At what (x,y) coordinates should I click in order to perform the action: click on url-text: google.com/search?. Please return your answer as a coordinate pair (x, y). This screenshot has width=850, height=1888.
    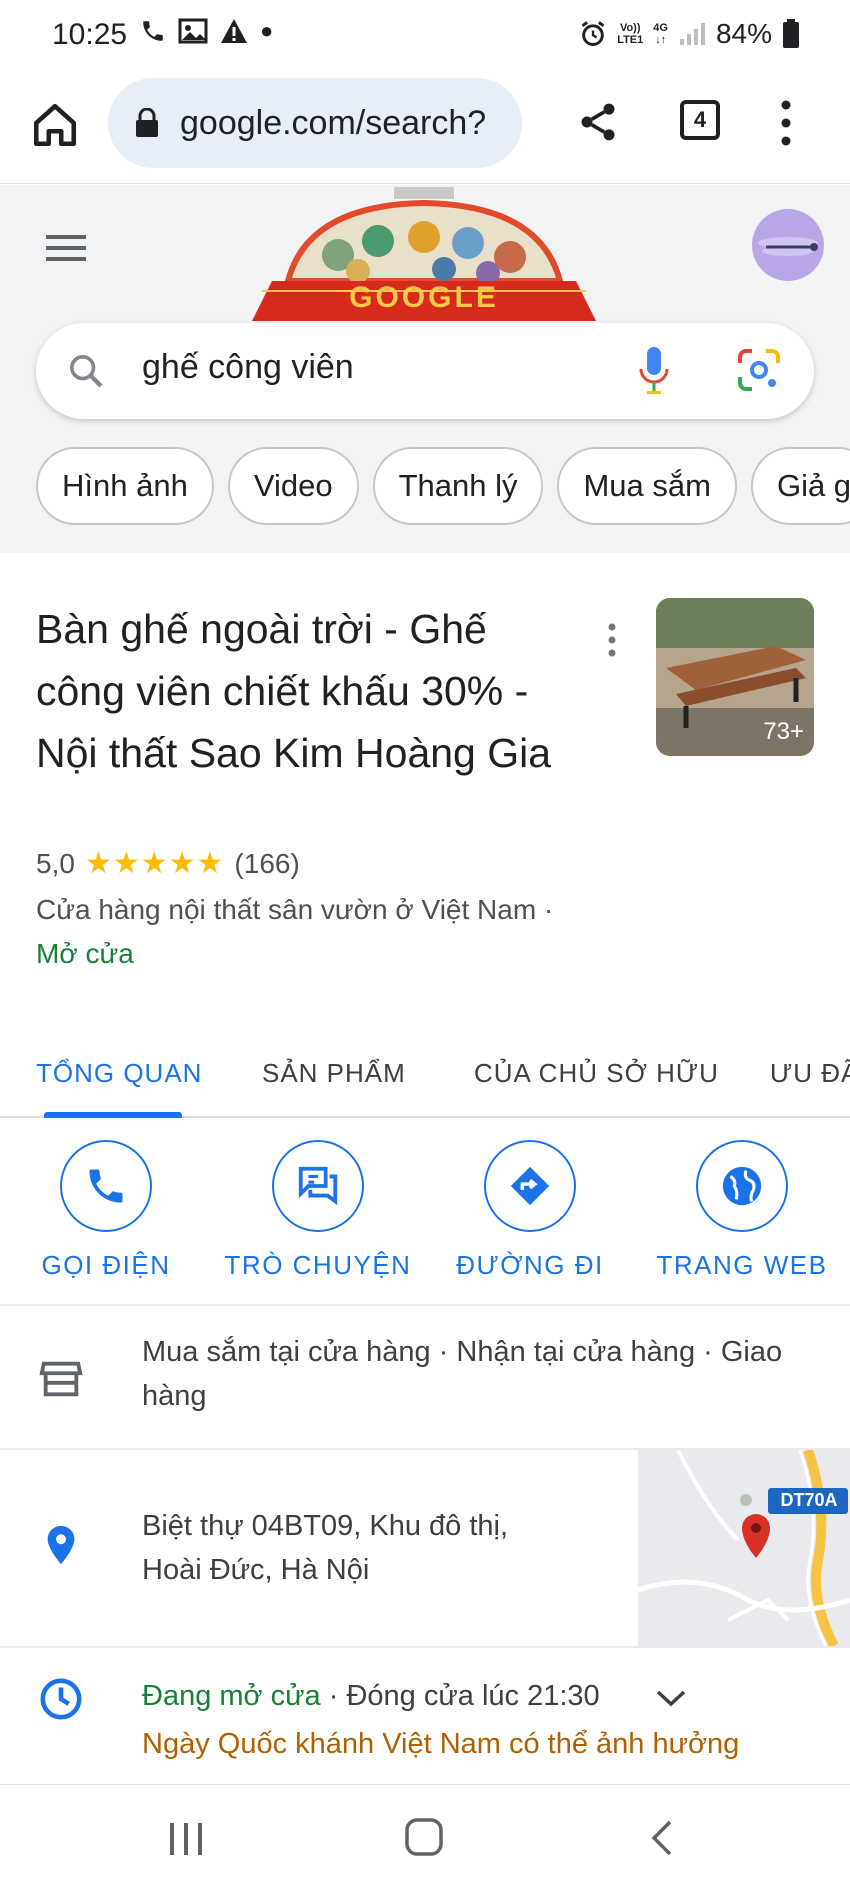
    Looking at the image, I should click on (333, 122).